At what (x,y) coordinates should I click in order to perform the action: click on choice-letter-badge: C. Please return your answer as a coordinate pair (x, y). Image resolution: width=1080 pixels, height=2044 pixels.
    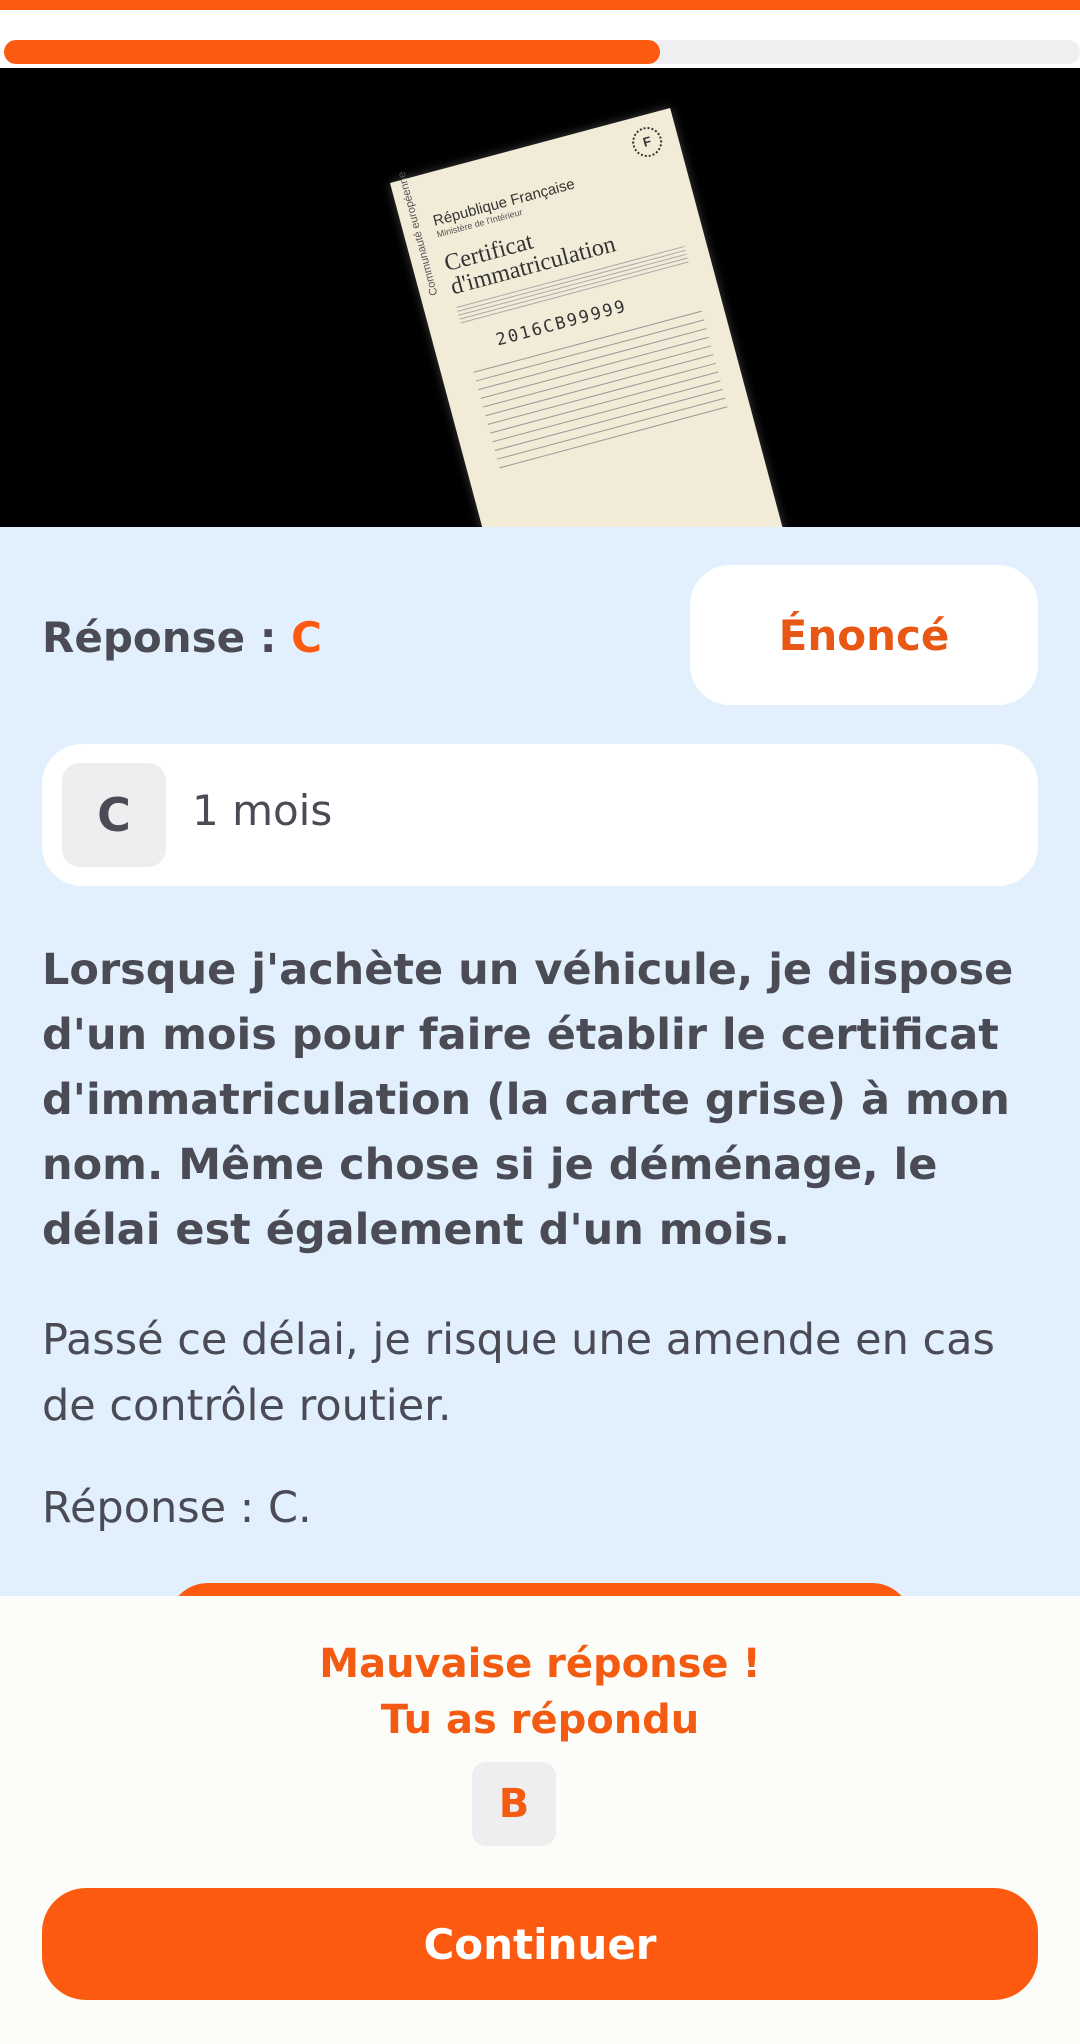
    Looking at the image, I should click on (114, 815).